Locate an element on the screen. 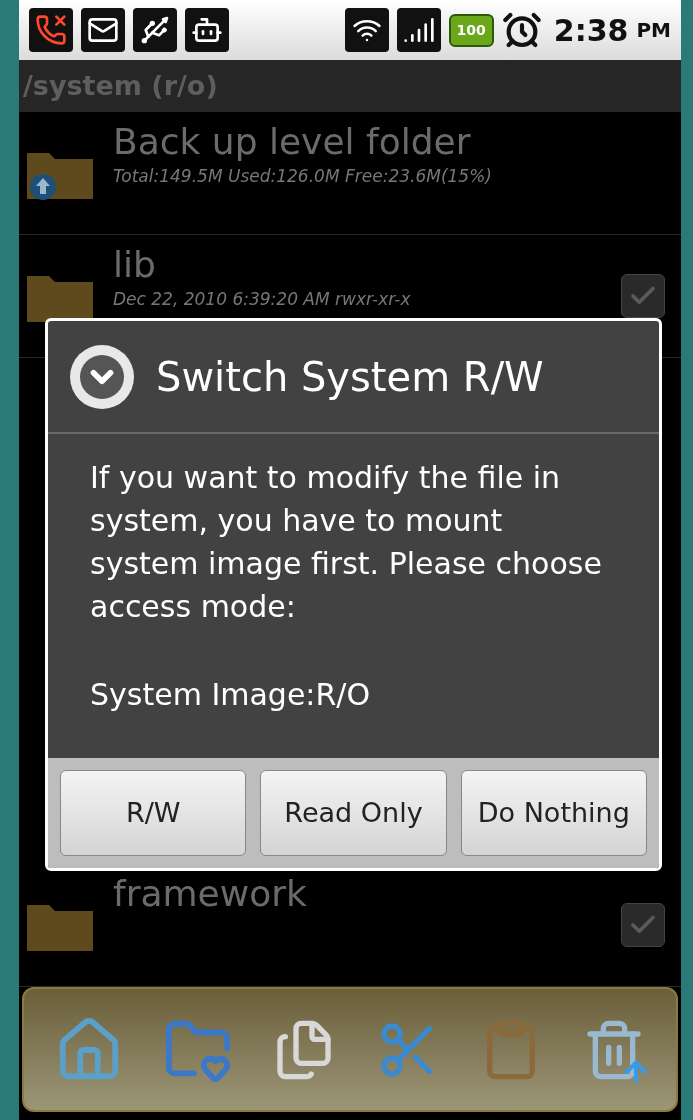 The image size is (693, 1120). dialog-button: Read Only is located at coordinates (353, 813).